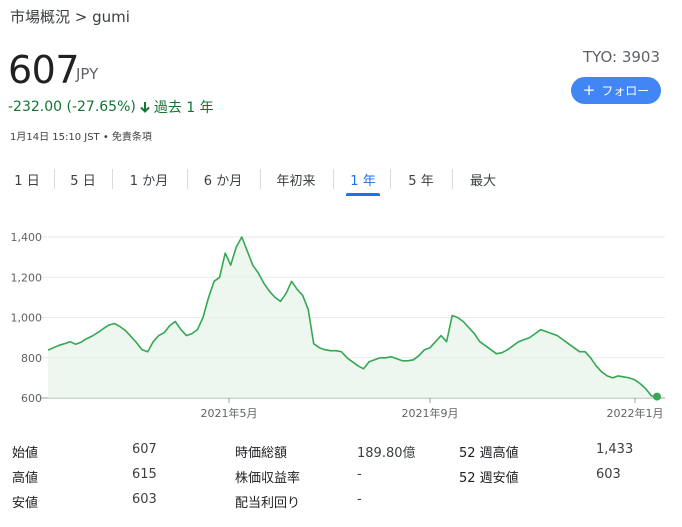  I want to click on y-tick-label: 1,000, so click(27, 318).